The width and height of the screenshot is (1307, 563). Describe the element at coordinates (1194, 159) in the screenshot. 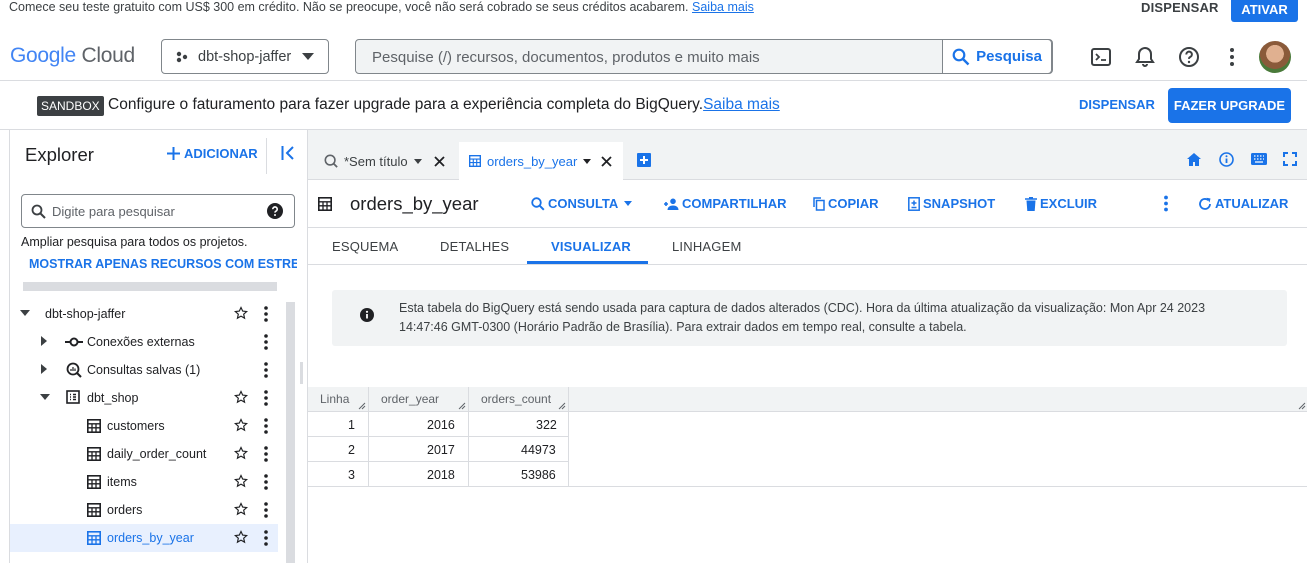

I see `home-icon` at that location.